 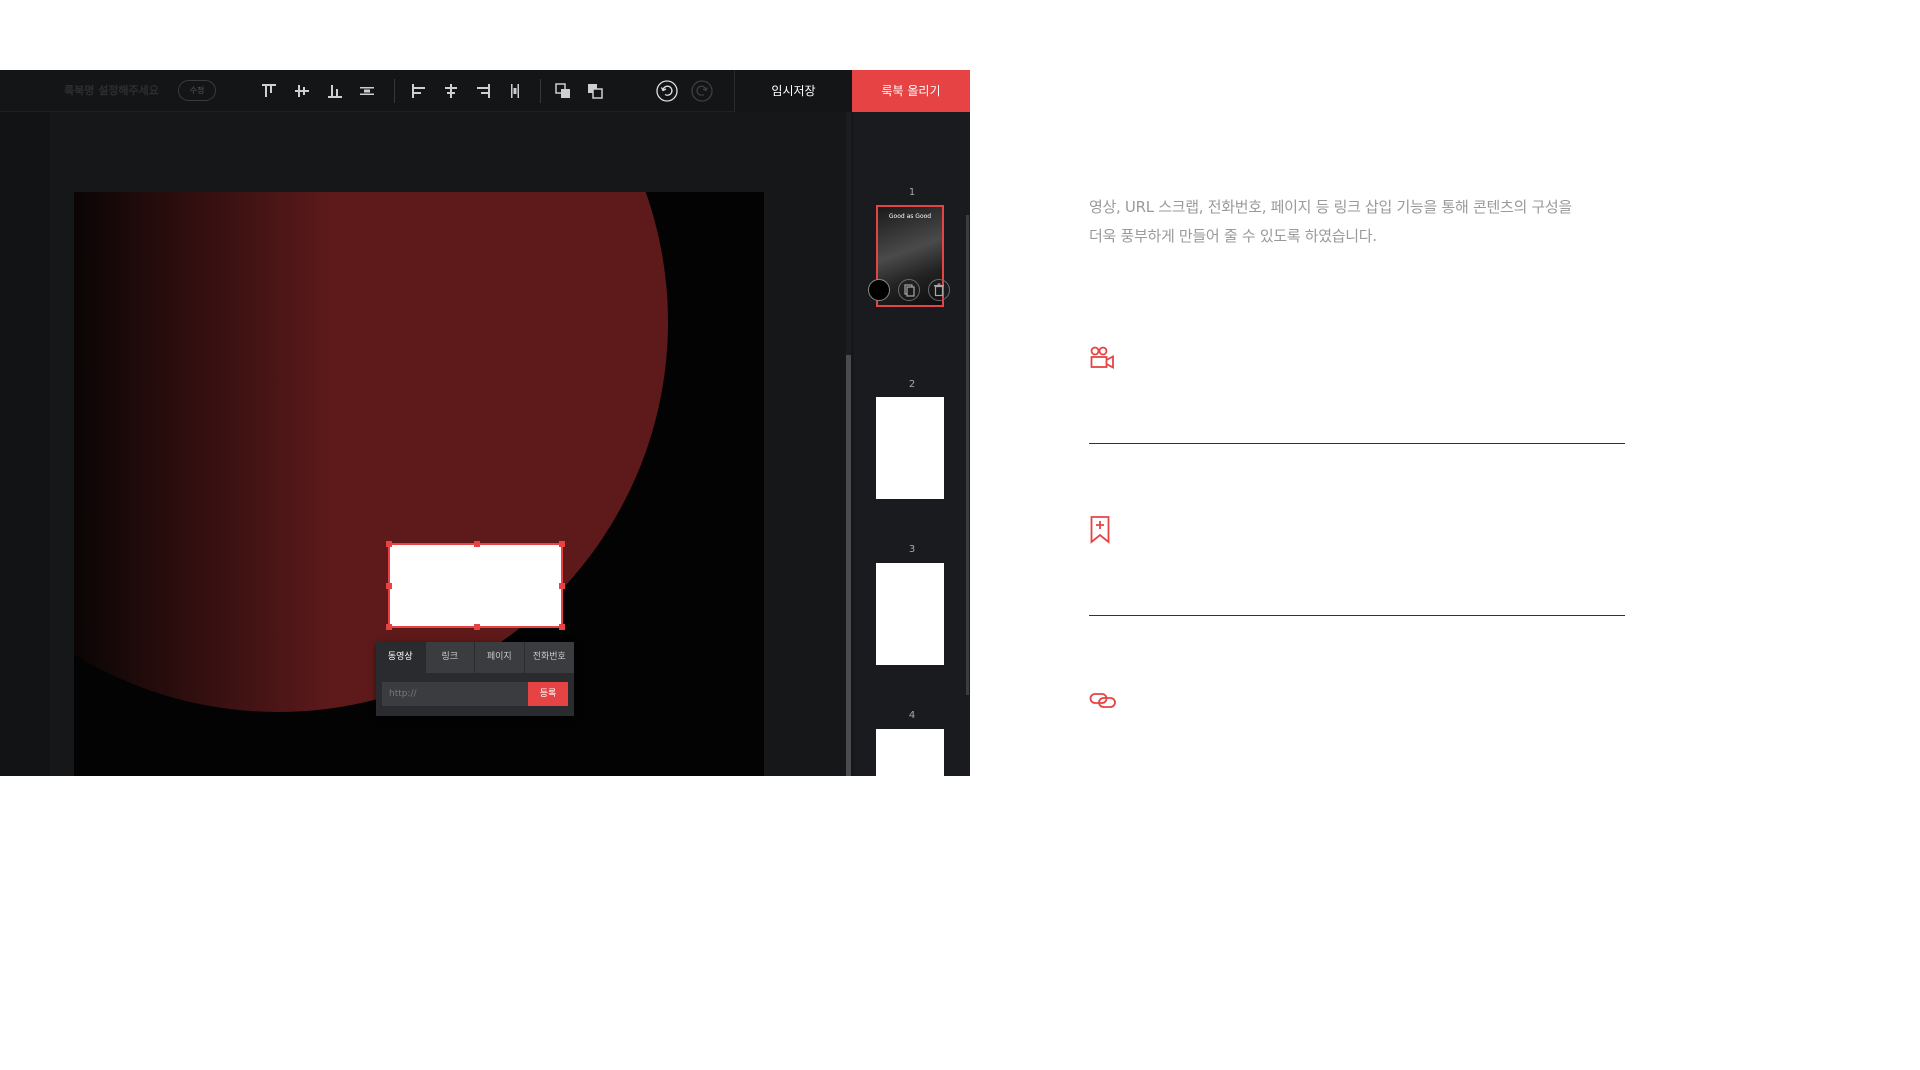 I want to click on page-color-button, so click(x=879, y=290).